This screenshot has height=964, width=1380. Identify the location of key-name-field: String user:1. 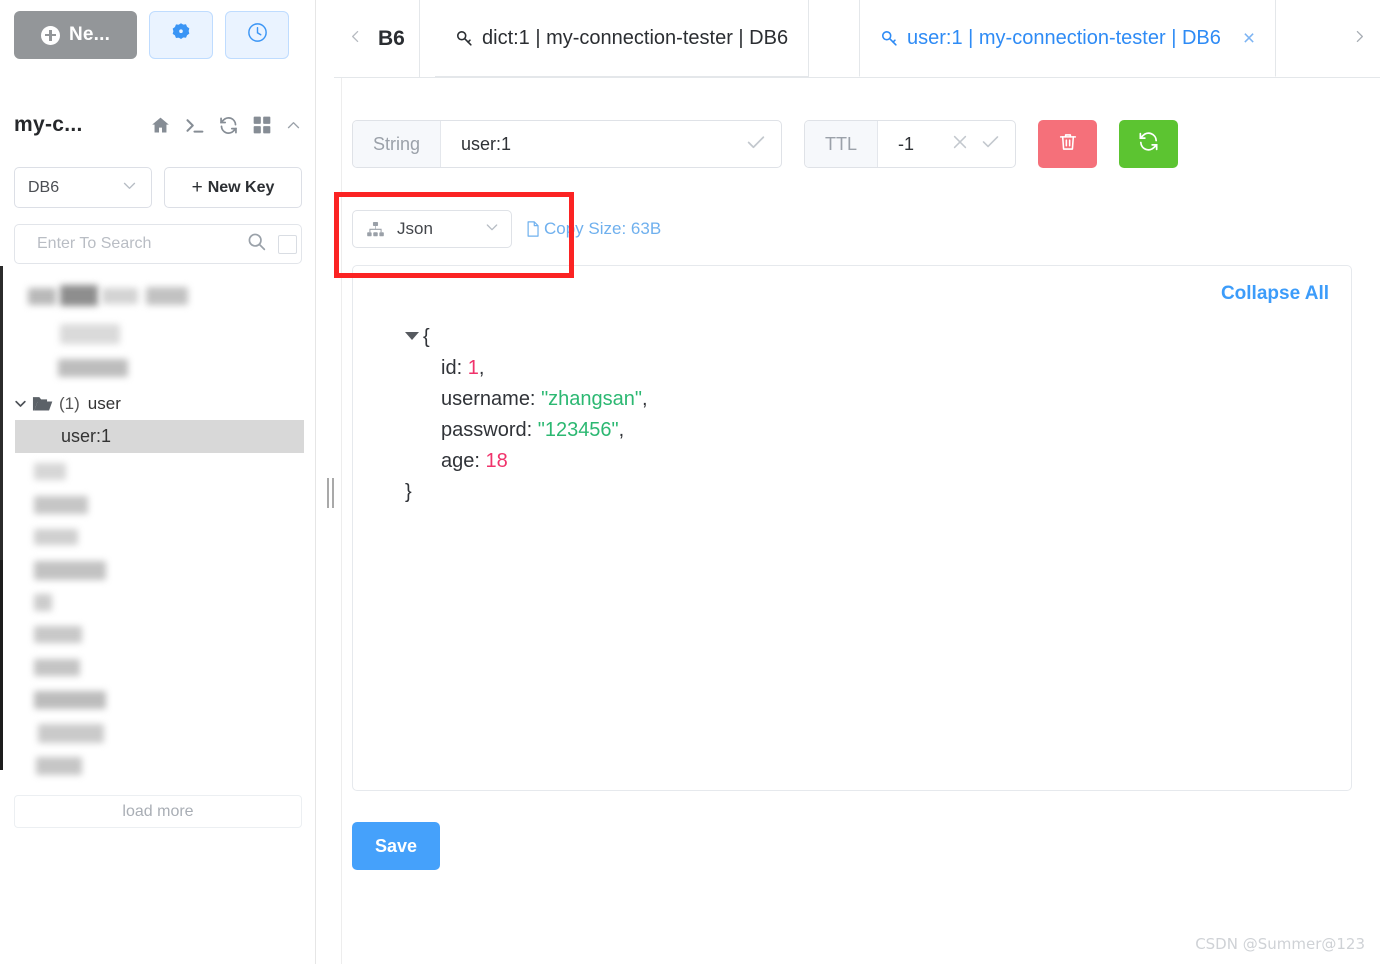
(567, 144).